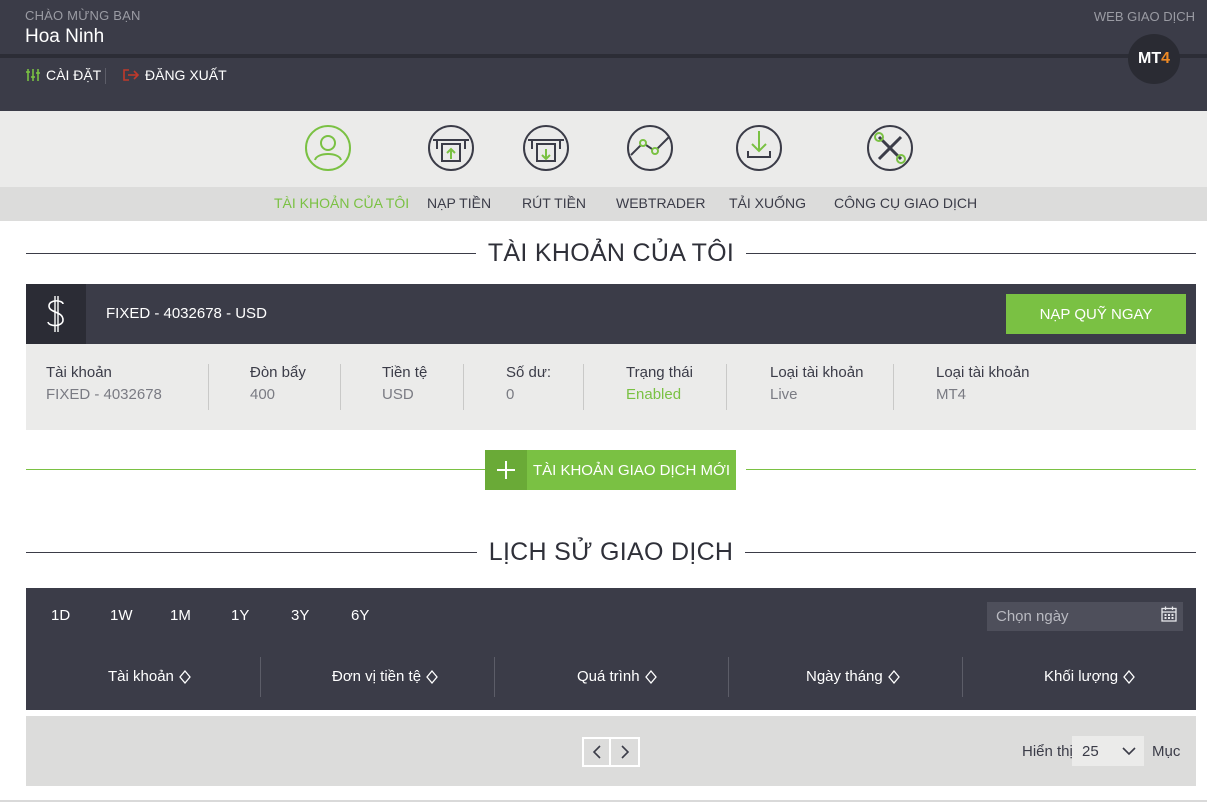 This screenshot has width=1207, height=802. Describe the element at coordinates (341, 203) in the screenshot. I see `nav-my-account: TÀI KHOẢN CỦA TÔI` at that location.